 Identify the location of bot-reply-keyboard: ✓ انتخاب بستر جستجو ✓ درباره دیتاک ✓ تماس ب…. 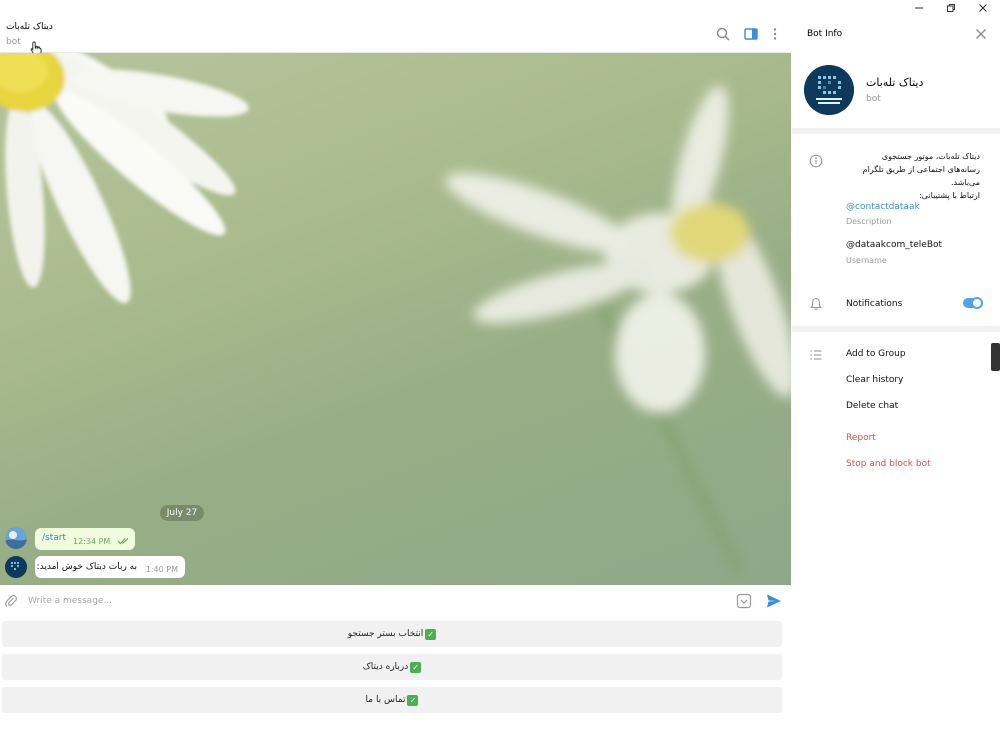
(395, 675).